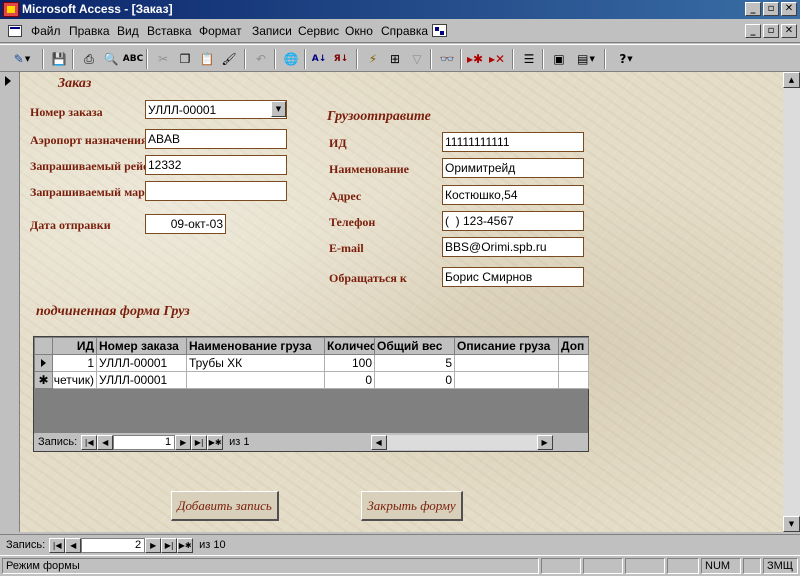 The image size is (800, 576). I want to click on layout-icon, so click(439, 30).